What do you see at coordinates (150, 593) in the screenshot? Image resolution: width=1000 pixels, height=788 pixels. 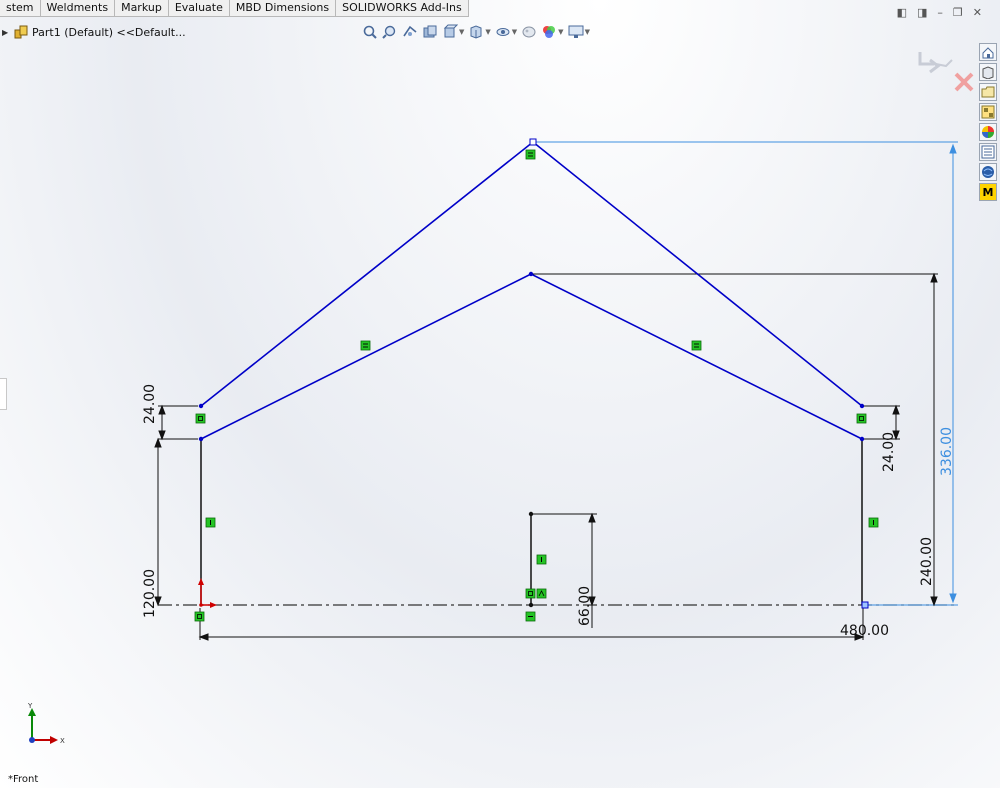 I see `dimension-text-wall-height: 120.00` at bounding box center [150, 593].